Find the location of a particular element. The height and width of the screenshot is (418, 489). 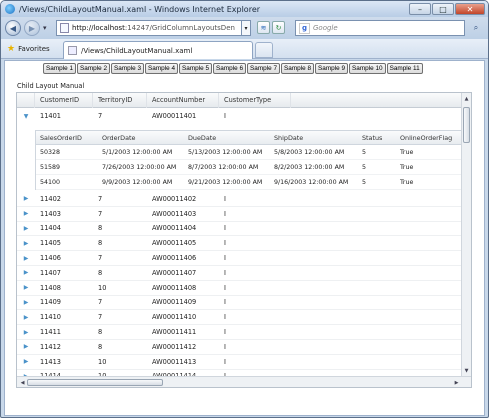

maximize-button: □ is located at coordinates (443, 9).